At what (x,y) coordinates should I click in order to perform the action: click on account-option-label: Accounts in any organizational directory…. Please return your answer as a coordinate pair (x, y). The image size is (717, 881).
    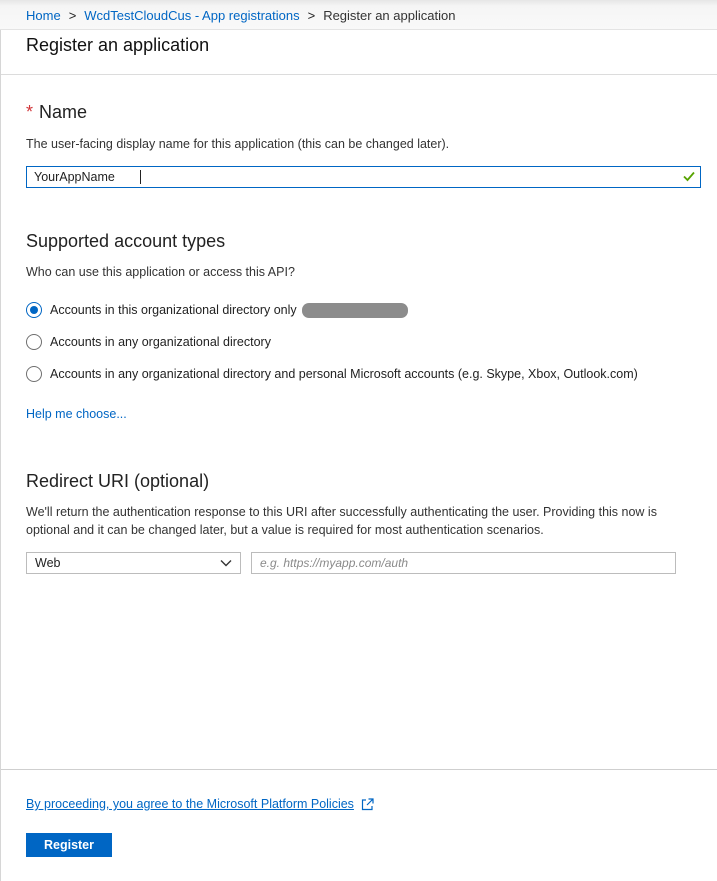
    Looking at the image, I should click on (344, 374).